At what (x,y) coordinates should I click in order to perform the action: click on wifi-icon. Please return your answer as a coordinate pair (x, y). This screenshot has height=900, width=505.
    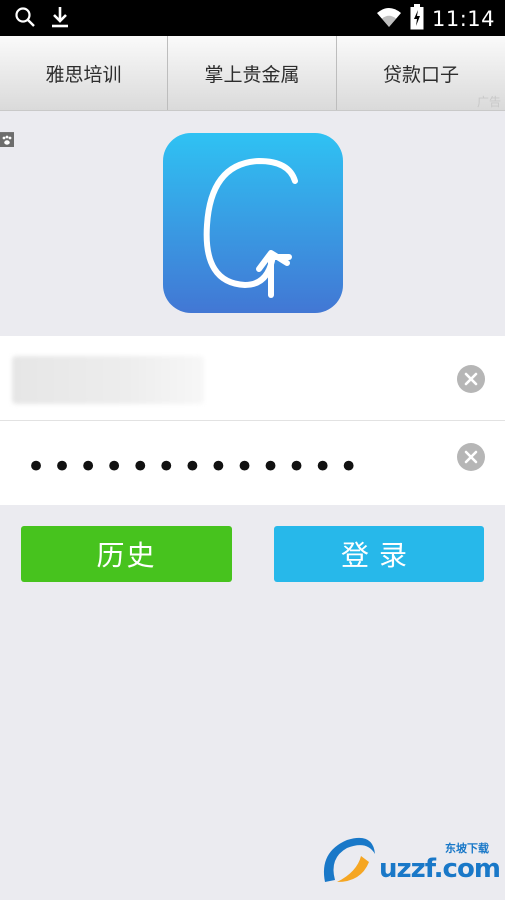
    Looking at the image, I should click on (389, 19).